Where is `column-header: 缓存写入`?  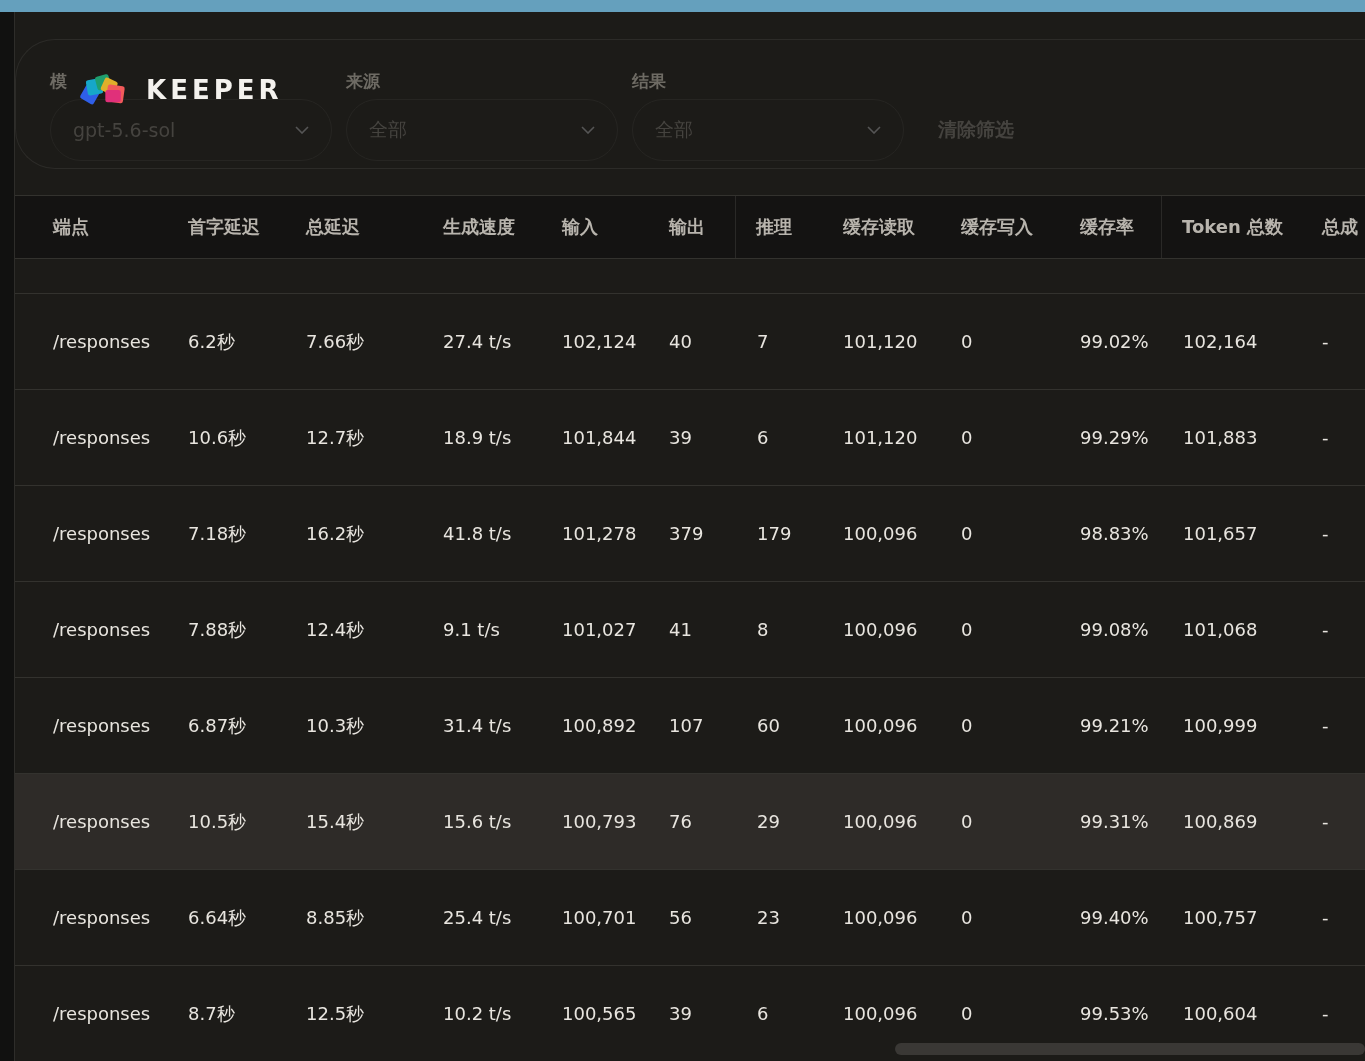
column-header: 缓存写入 is located at coordinates (997, 227).